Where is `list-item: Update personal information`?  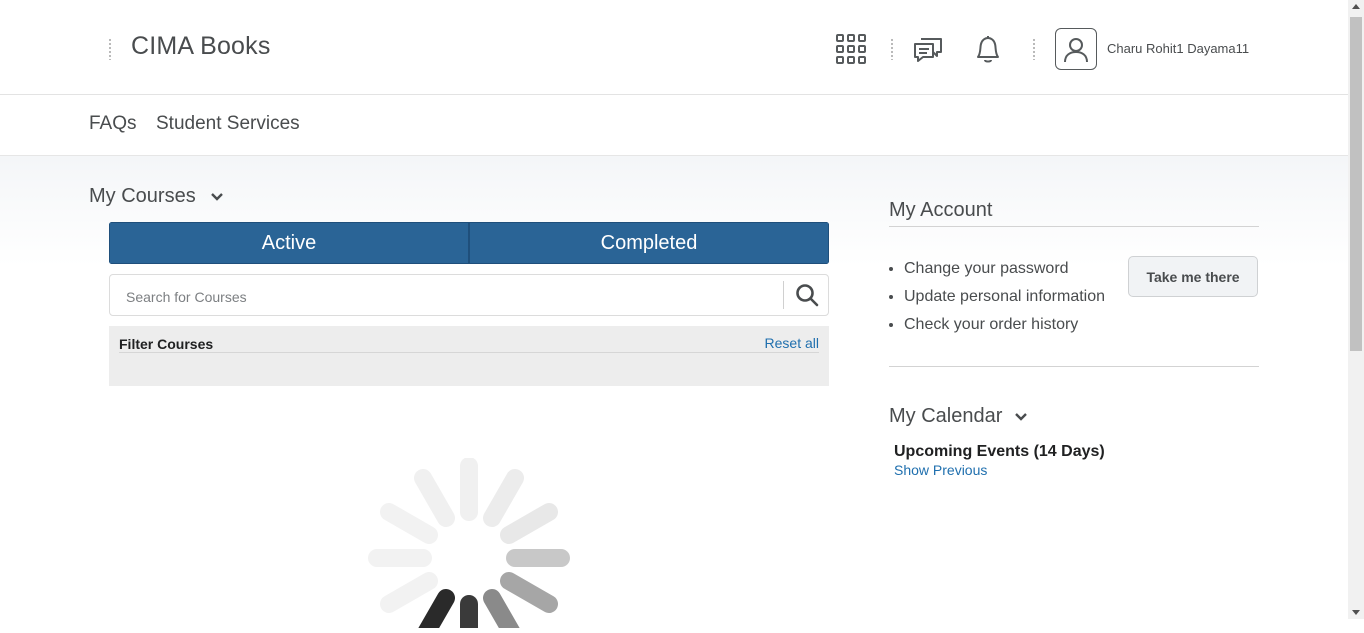 list-item: Update personal information is located at coordinates (1004, 297).